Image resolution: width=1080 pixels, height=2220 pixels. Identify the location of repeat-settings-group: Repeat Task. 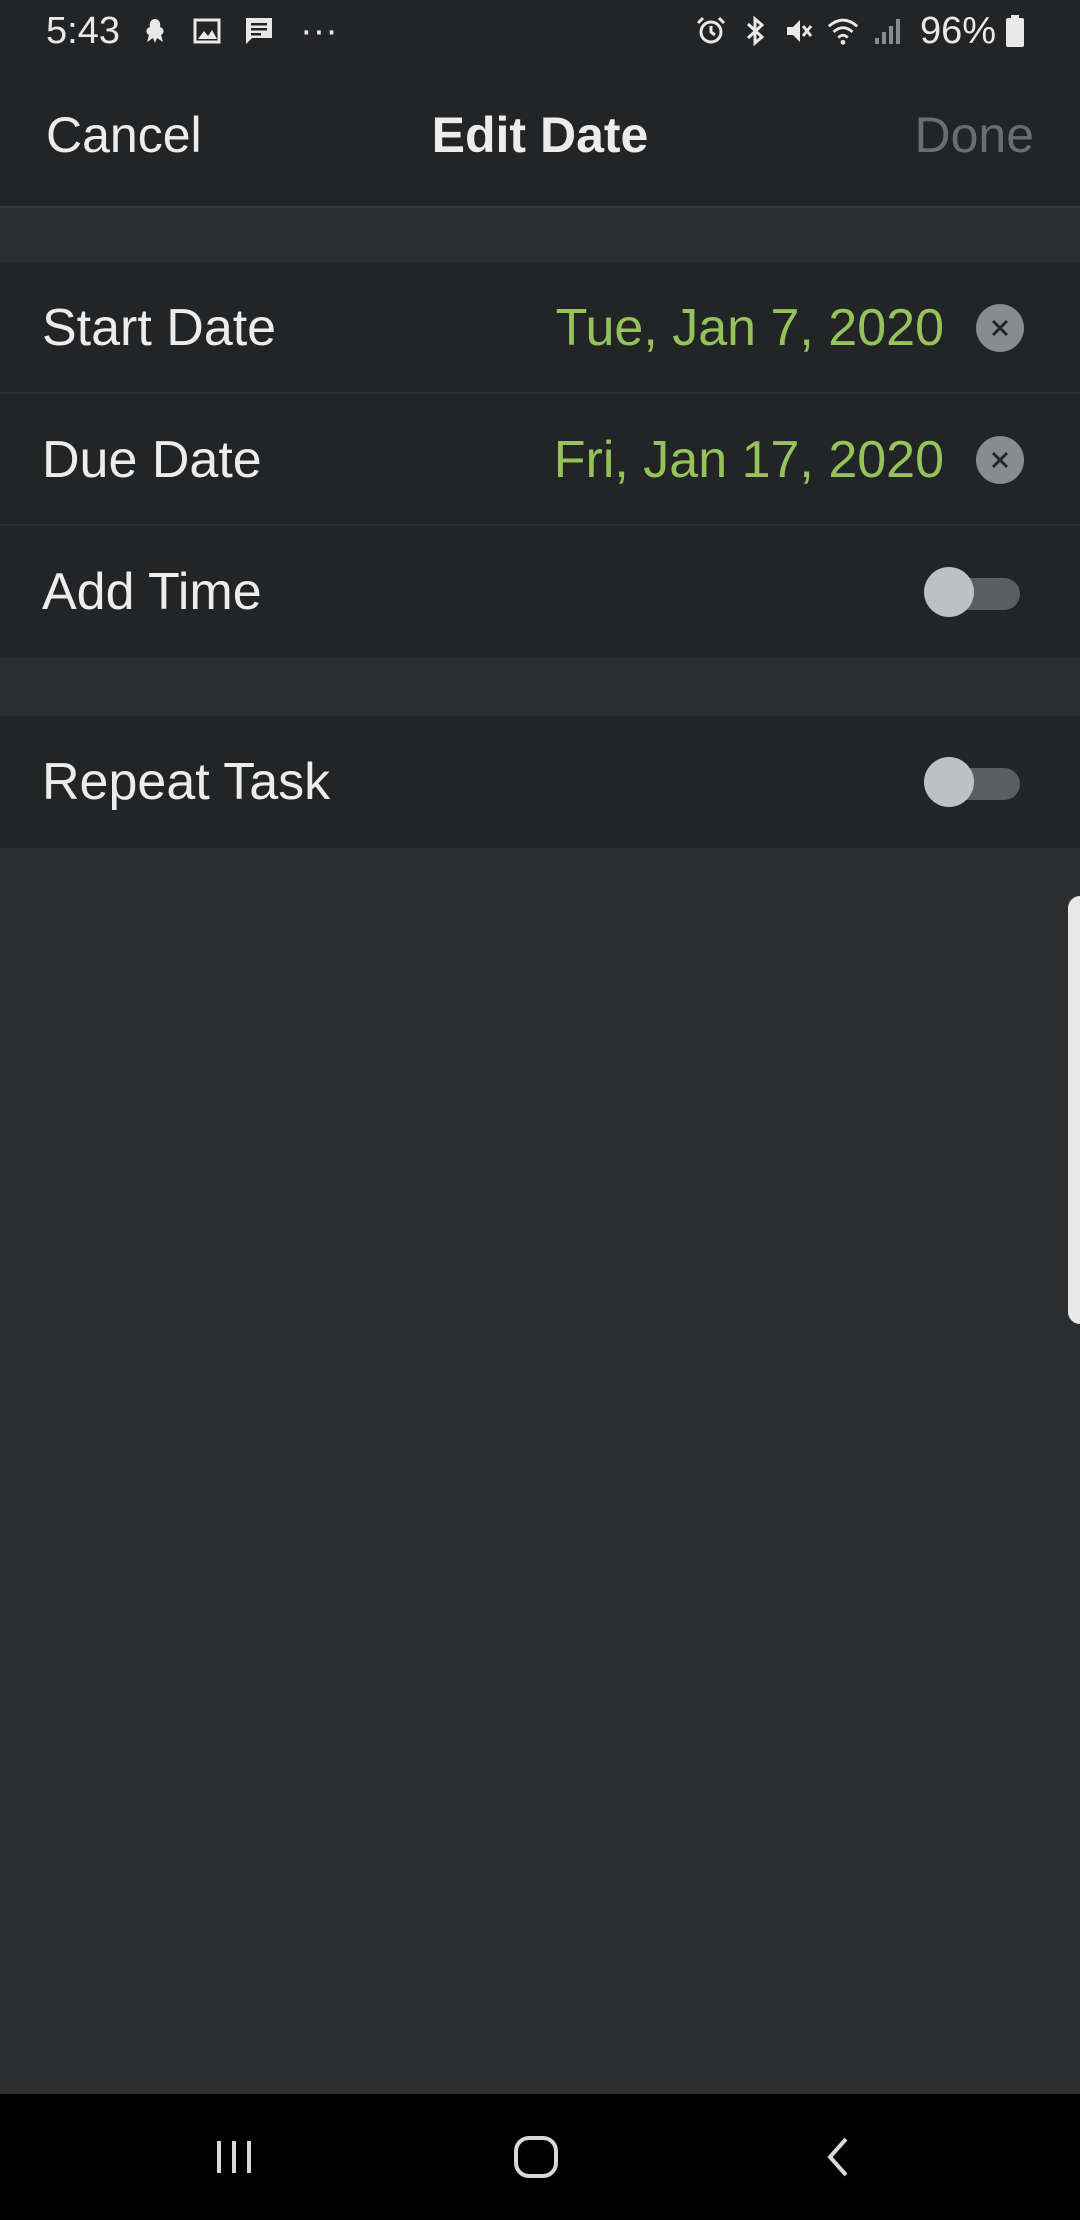
(540, 782).